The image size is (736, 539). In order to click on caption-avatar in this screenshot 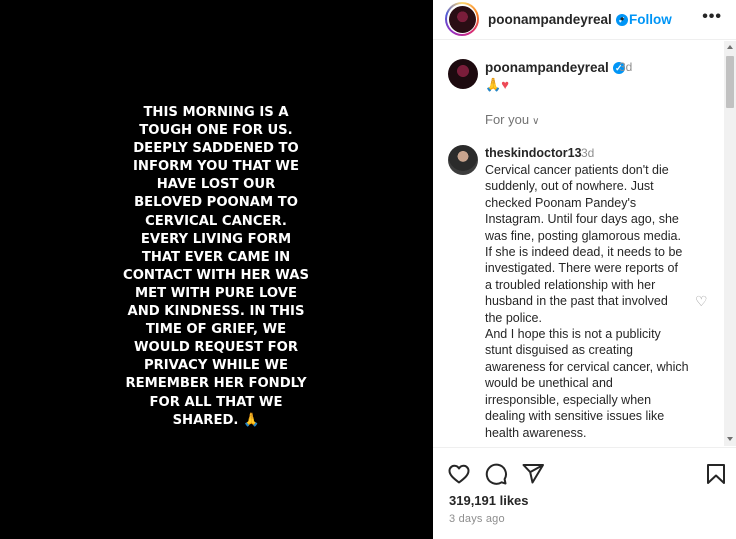, I will do `click(463, 74)`.